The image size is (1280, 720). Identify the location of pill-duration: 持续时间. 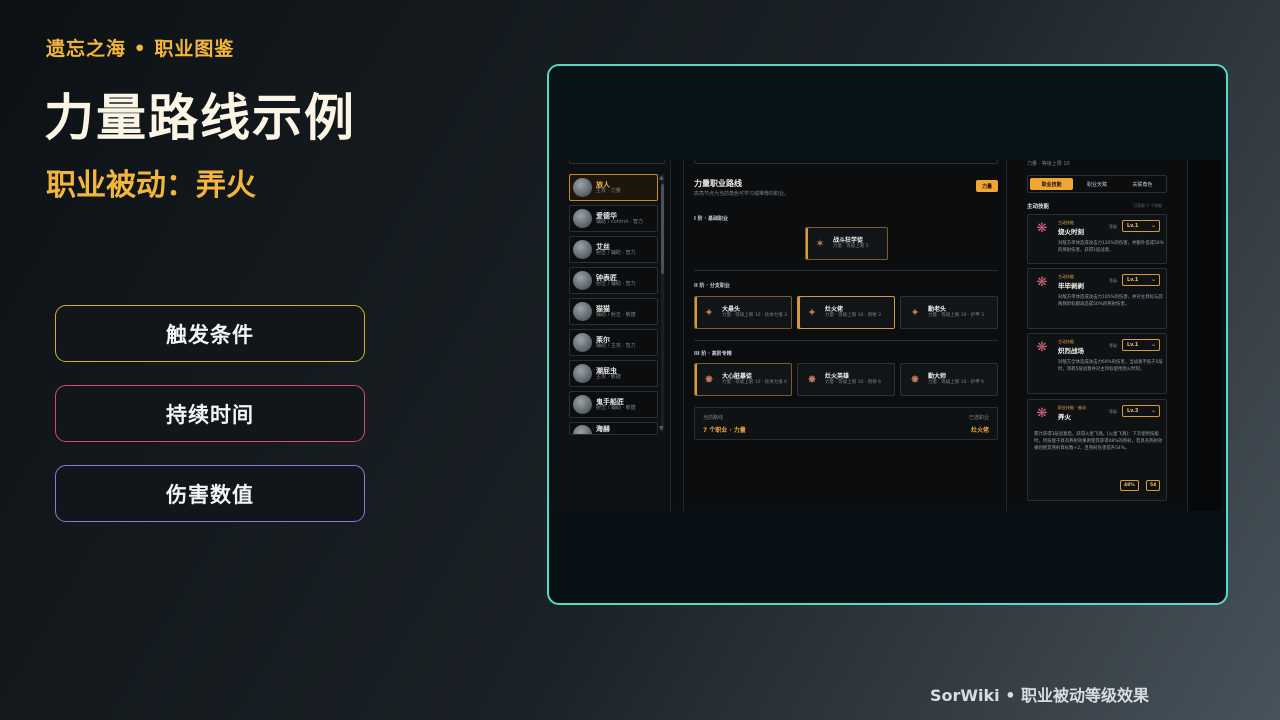
(210, 413).